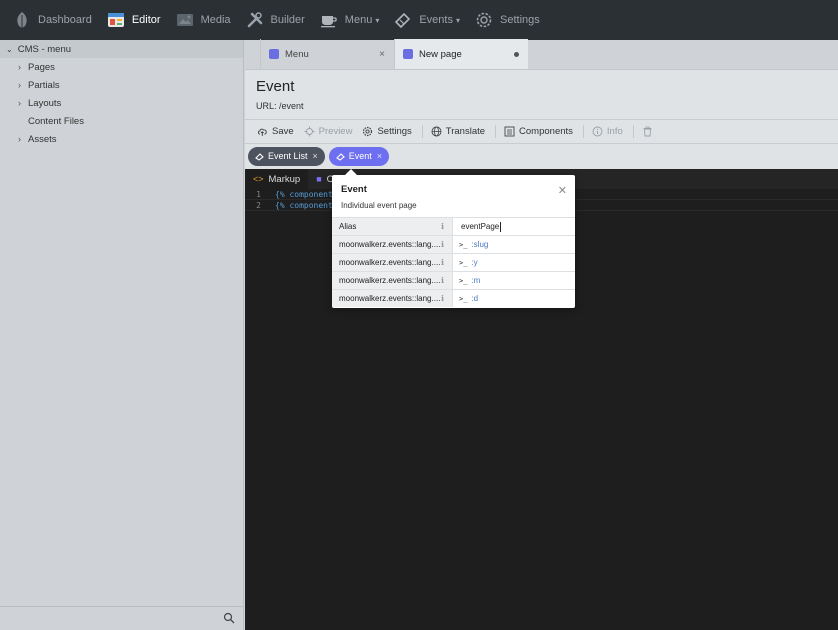 The height and width of the screenshot is (630, 838). I want to click on tab-label: New page, so click(440, 54).